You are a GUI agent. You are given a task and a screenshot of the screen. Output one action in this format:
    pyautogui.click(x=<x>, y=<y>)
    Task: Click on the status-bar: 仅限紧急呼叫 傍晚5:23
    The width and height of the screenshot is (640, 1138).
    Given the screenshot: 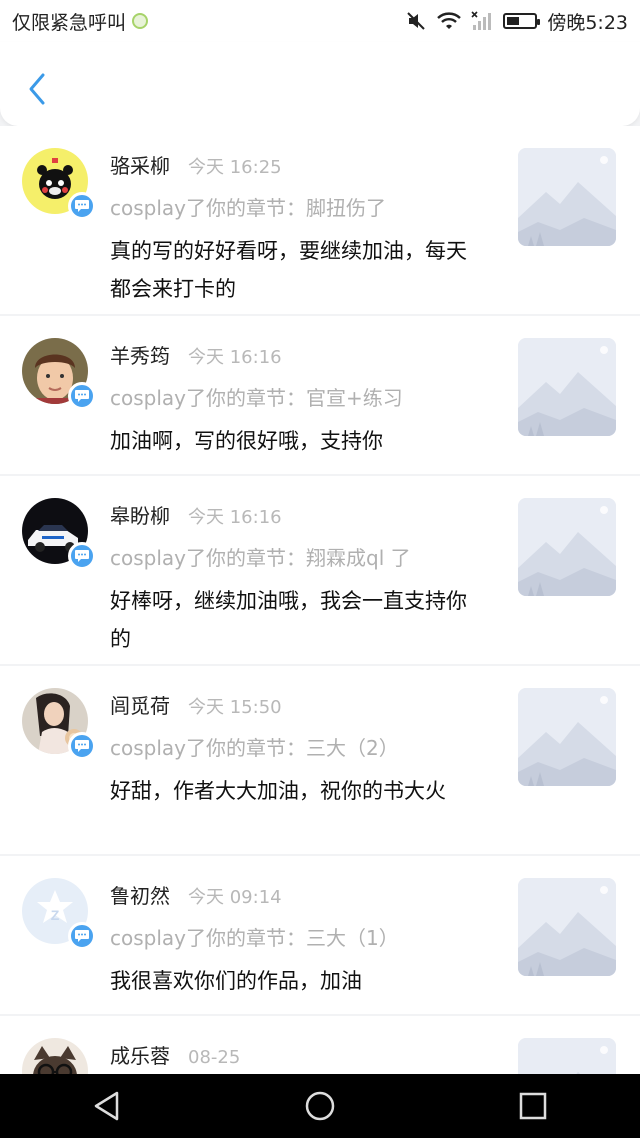 What is the action you would take?
    pyautogui.click(x=320, y=21)
    